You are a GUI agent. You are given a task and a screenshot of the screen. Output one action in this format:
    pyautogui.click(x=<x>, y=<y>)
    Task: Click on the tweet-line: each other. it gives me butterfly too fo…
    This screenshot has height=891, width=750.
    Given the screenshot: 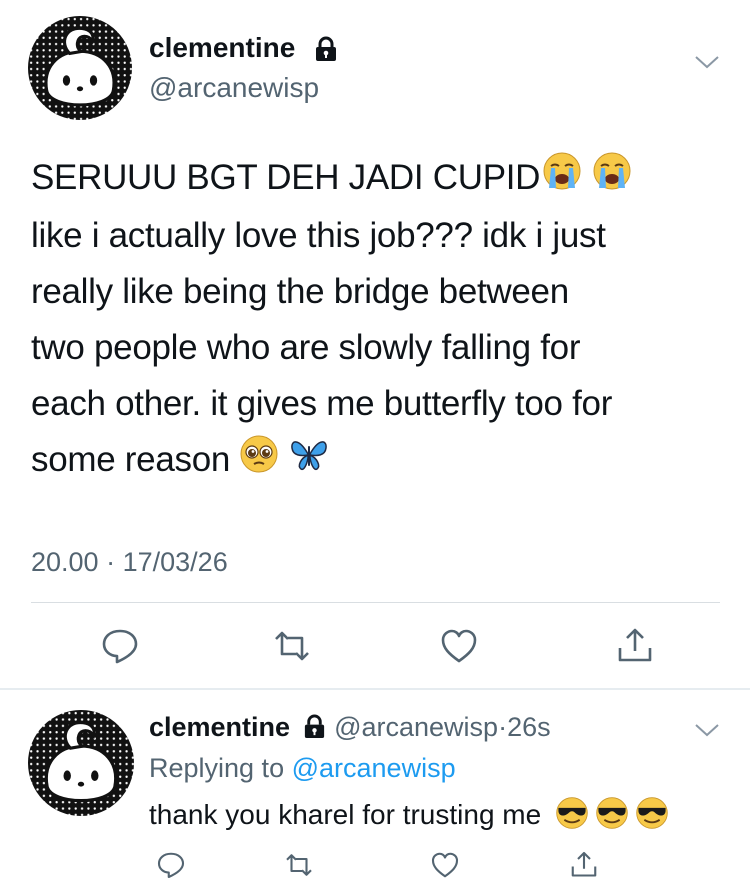 What is the action you would take?
    pyautogui.click(x=322, y=404)
    